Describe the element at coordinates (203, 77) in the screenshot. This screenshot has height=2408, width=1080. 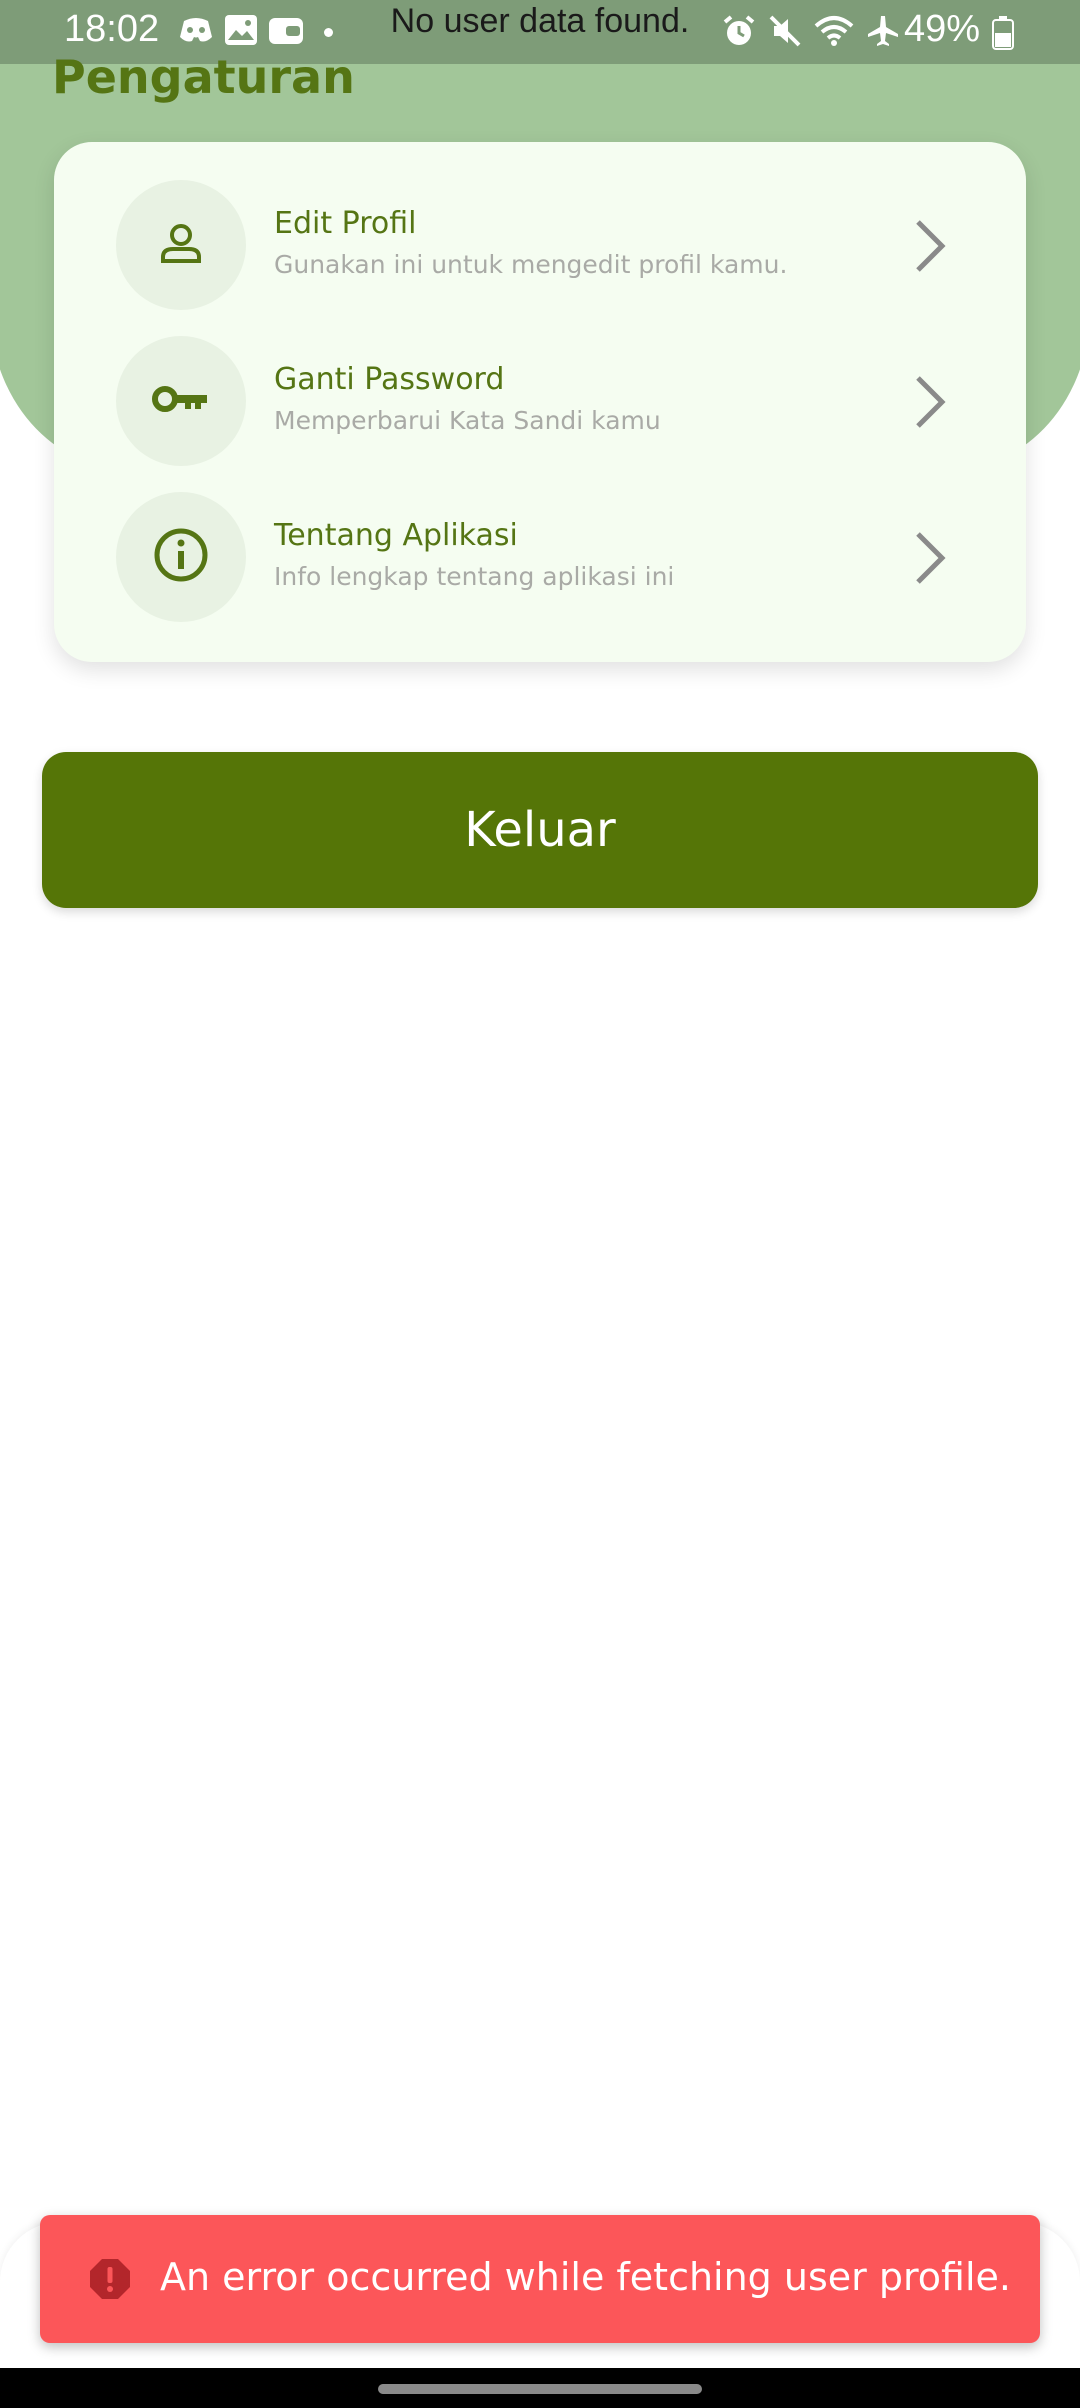
I see `page-title: Pengaturan` at that location.